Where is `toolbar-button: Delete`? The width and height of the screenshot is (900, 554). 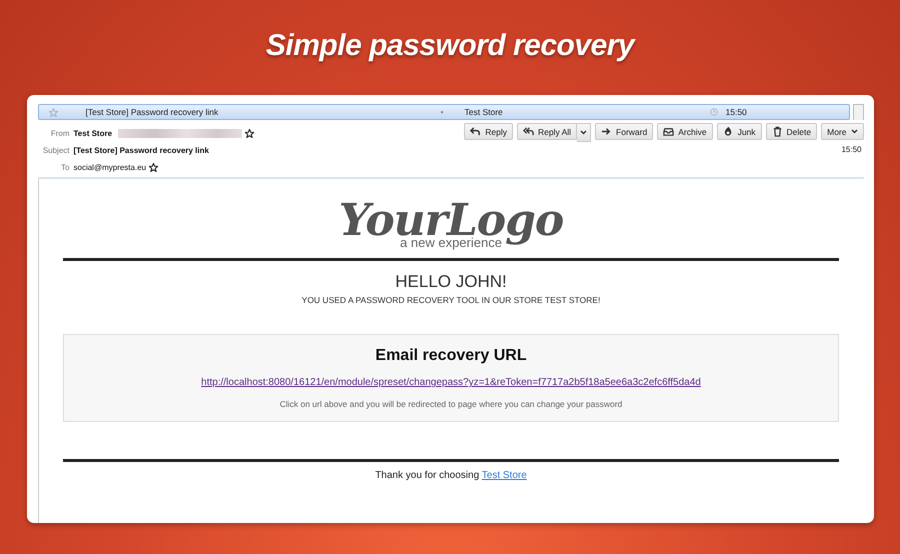 toolbar-button: Delete is located at coordinates (792, 131).